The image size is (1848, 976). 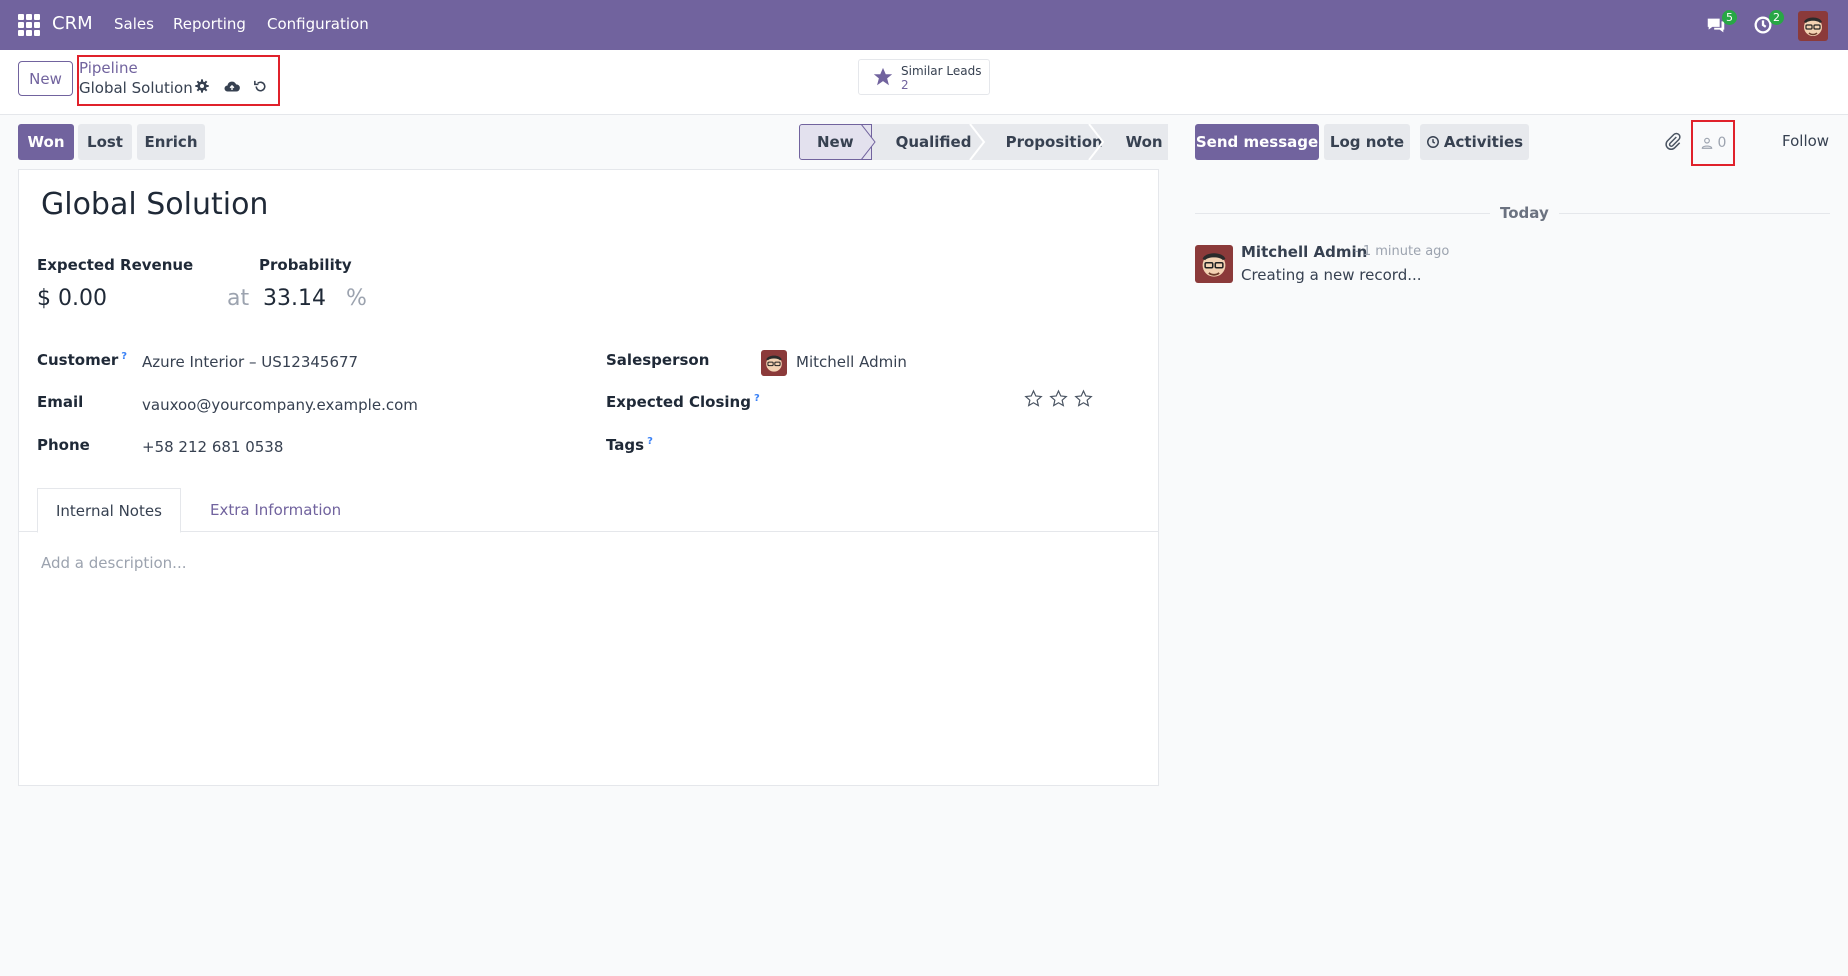 What do you see at coordinates (318, 24) in the screenshot?
I see `menu-configuration: Configuration` at bounding box center [318, 24].